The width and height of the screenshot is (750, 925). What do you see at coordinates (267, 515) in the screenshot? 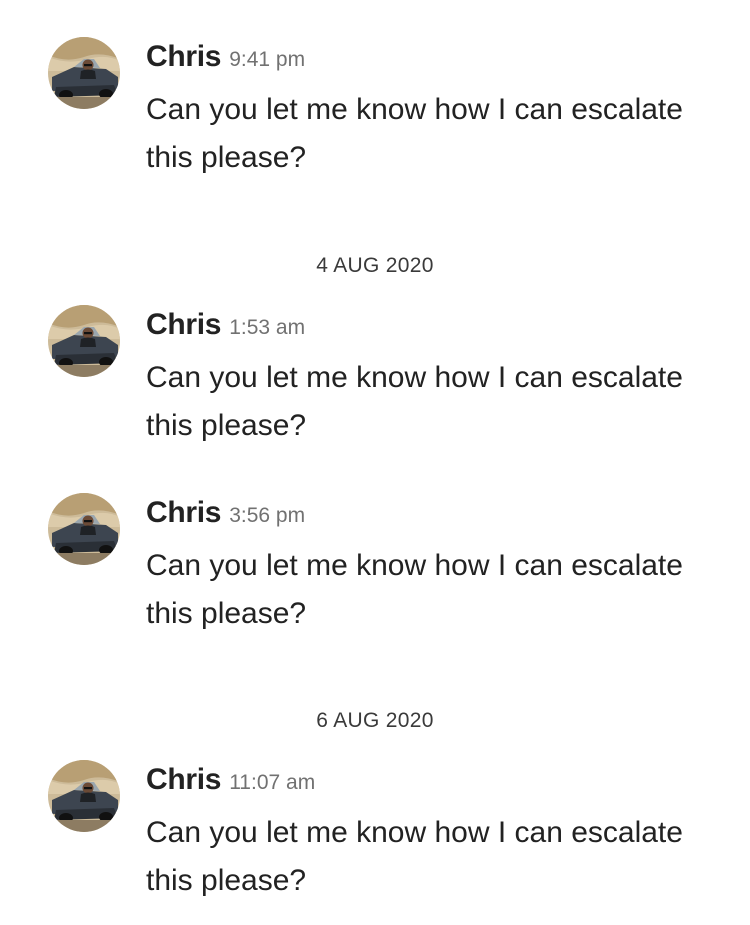
I see `message-time: 3:56 pm` at bounding box center [267, 515].